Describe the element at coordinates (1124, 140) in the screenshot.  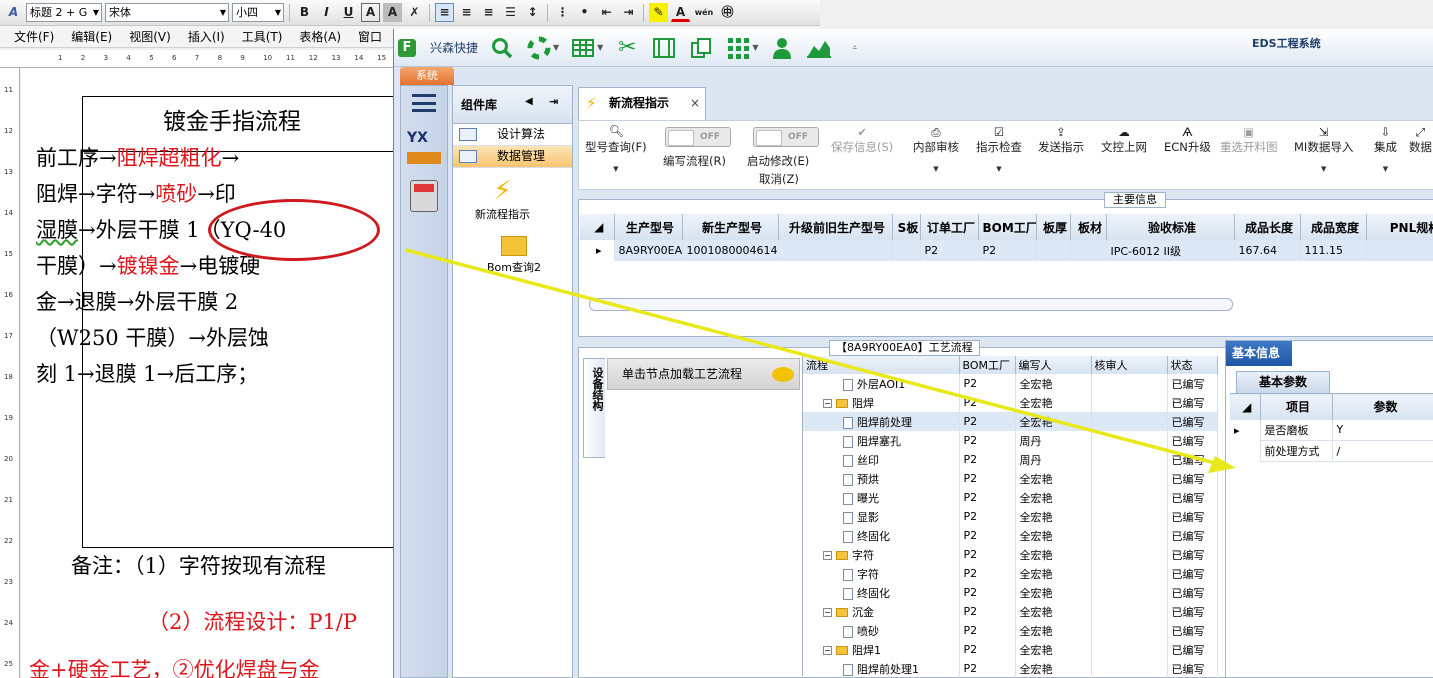
I see `upload-doc-button: ☁ 文控上网` at that location.